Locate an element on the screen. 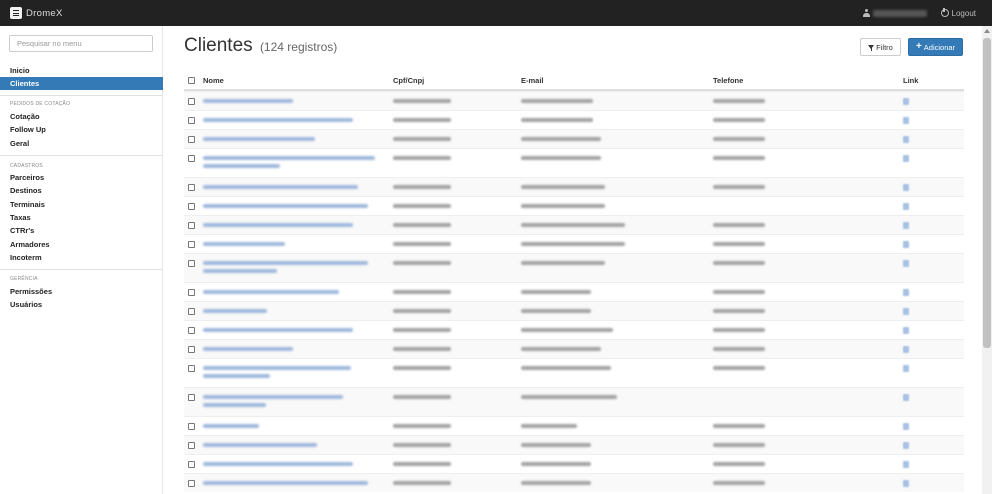  filter-button: Filtro is located at coordinates (880, 47).